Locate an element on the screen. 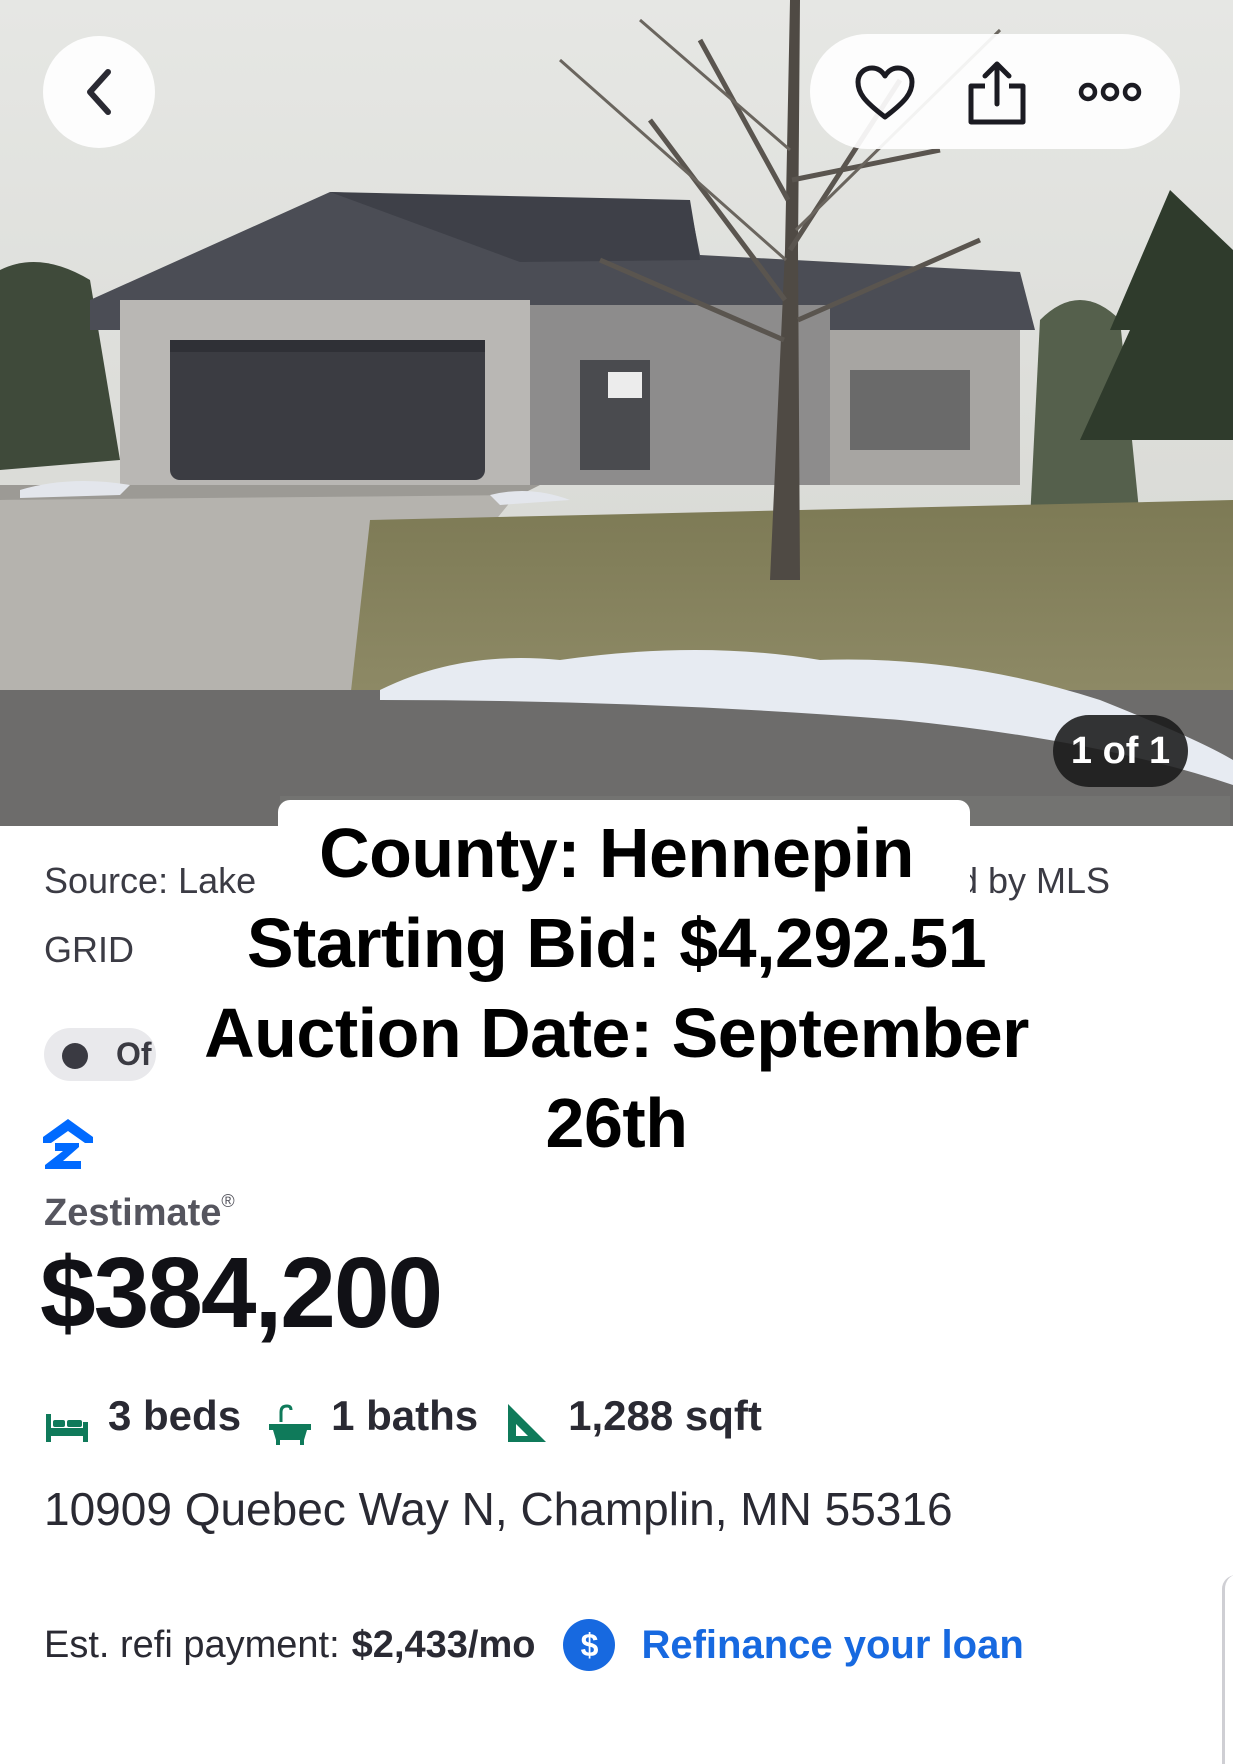 The width and height of the screenshot is (1233, 1764). zestimate-label-text: Zestimate is located at coordinates (133, 1213).